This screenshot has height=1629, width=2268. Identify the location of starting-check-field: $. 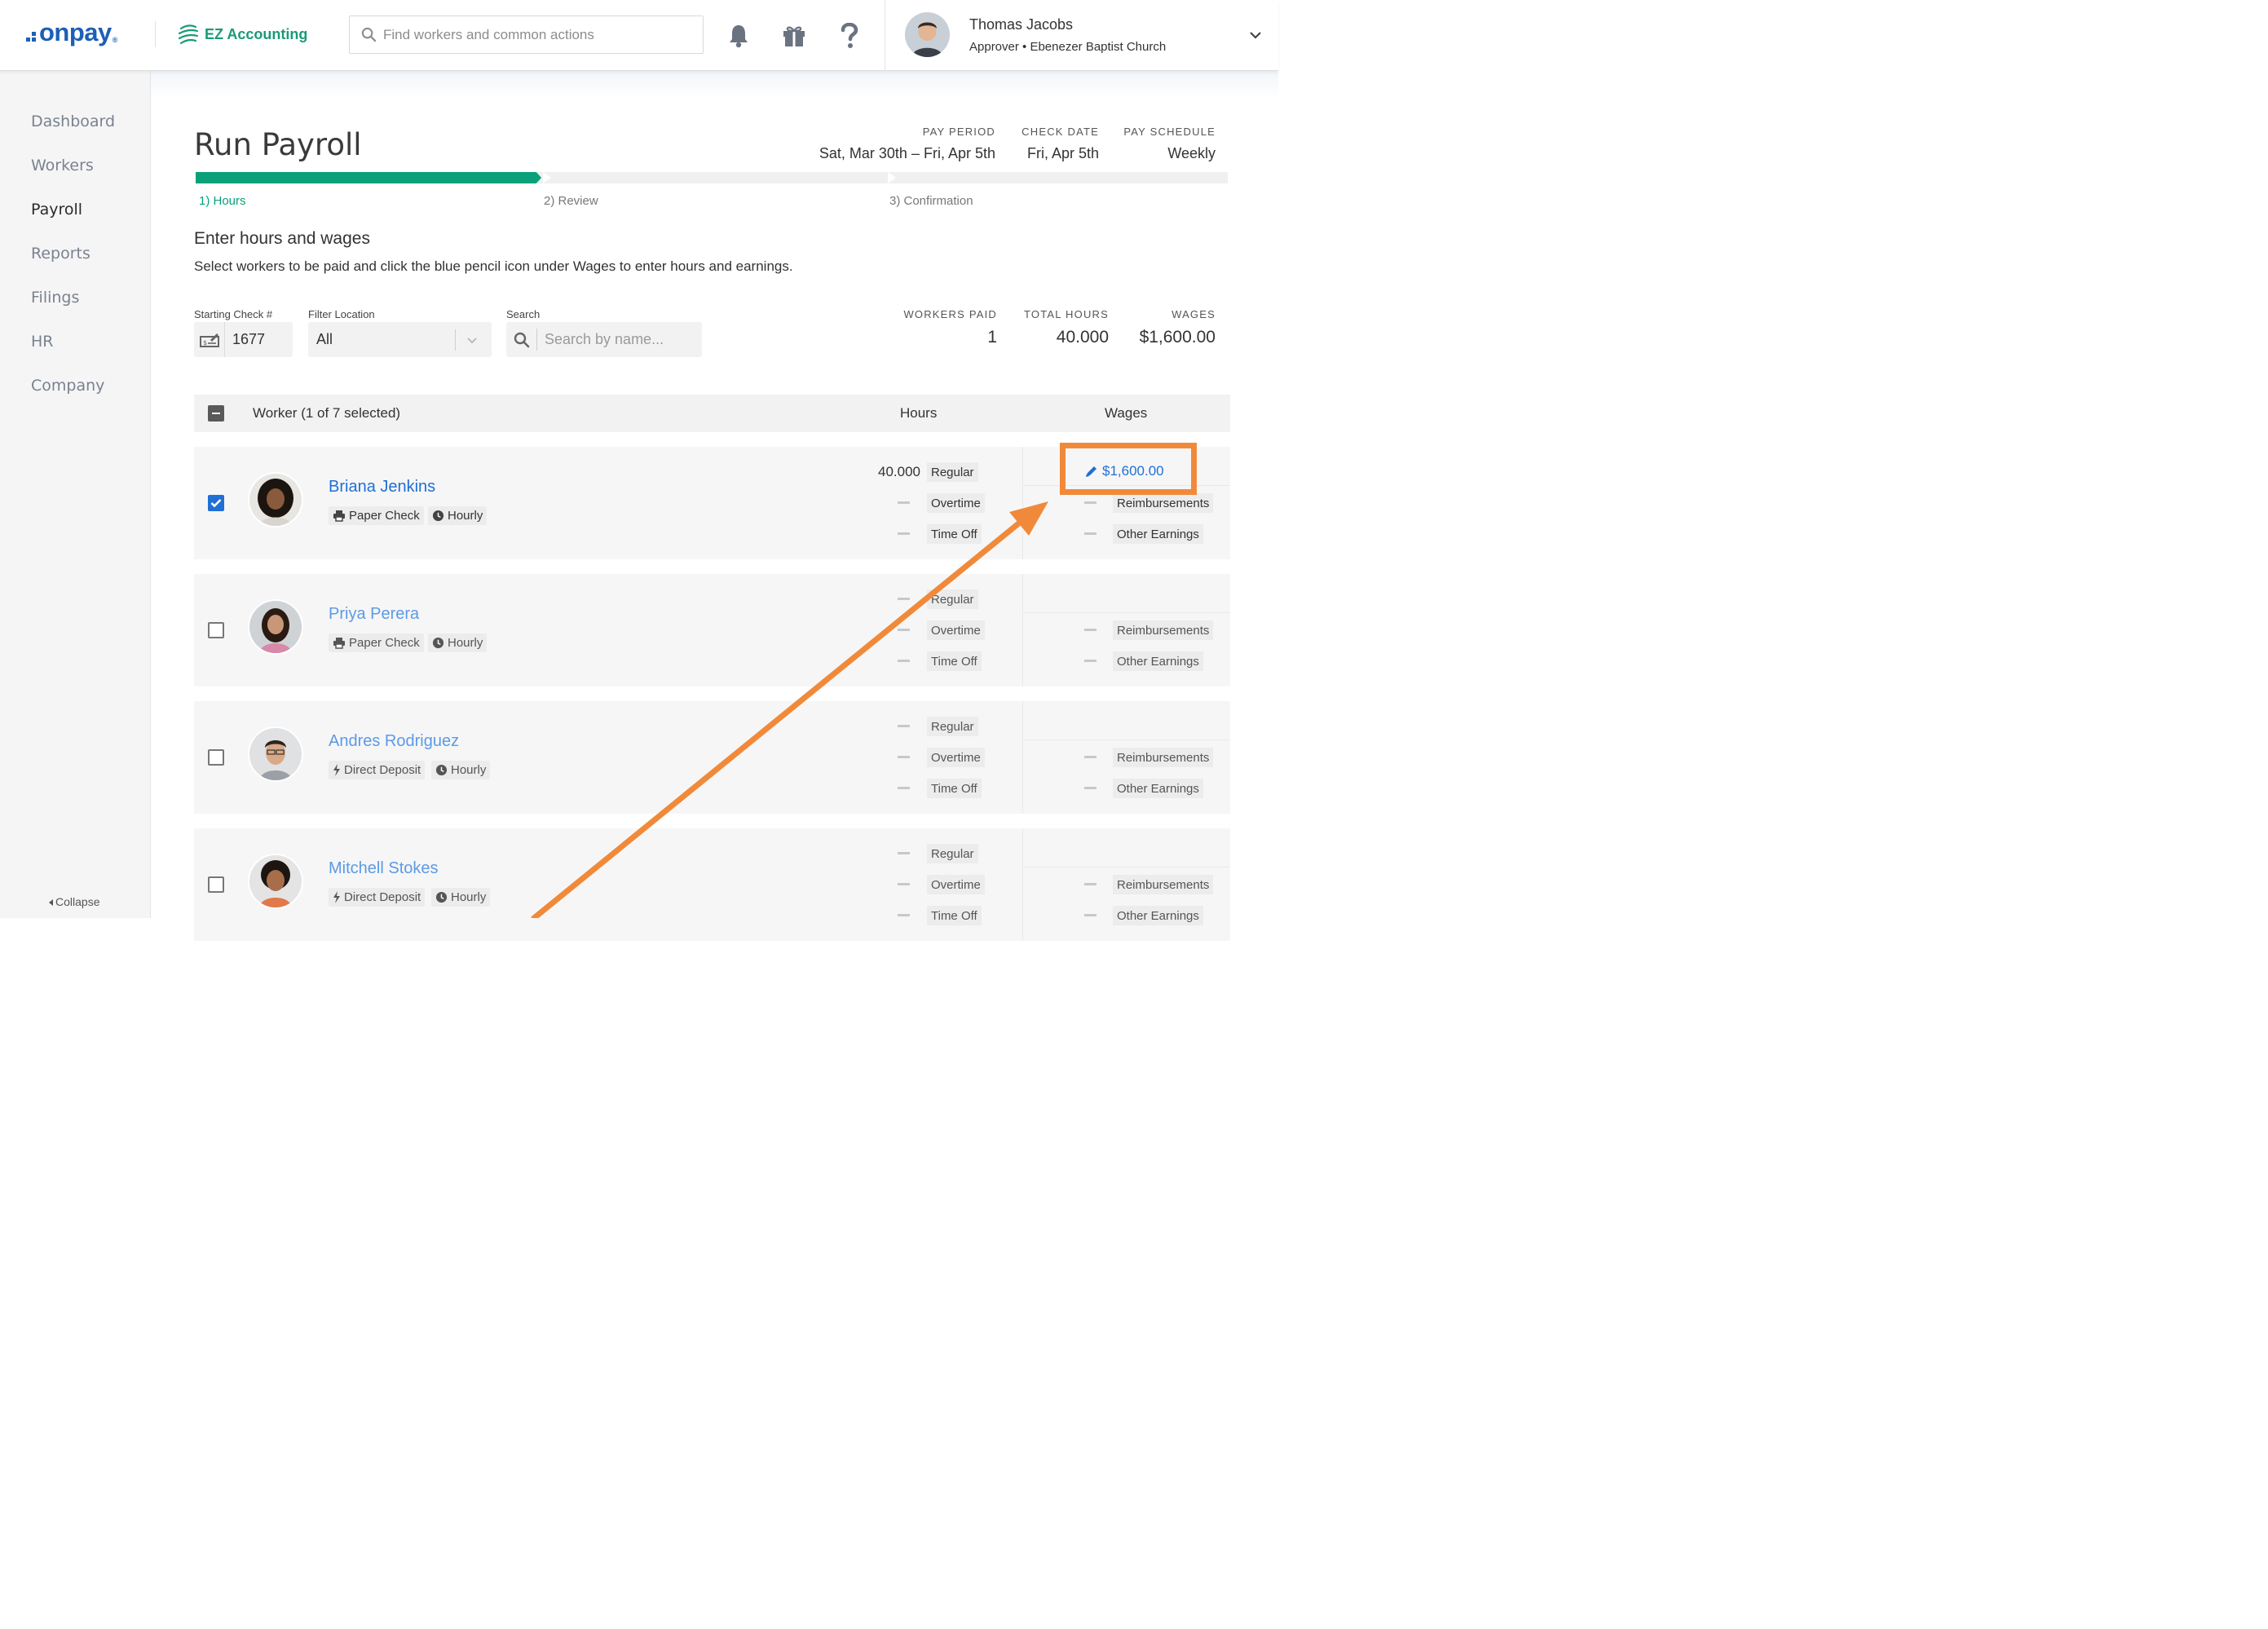
(243, 339).